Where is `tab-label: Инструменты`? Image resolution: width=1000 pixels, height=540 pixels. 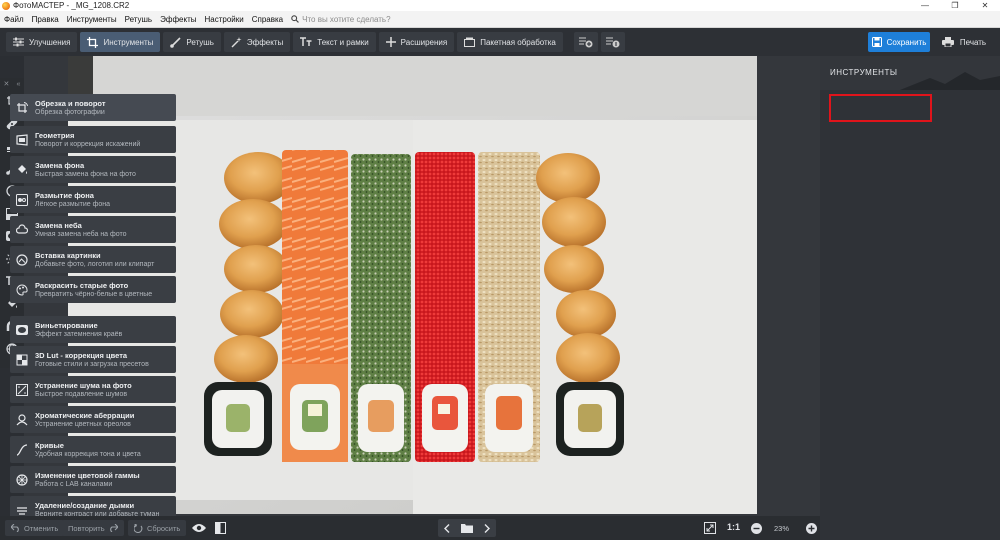
tab-label: Инструменты is located at coordinates (128, 42).